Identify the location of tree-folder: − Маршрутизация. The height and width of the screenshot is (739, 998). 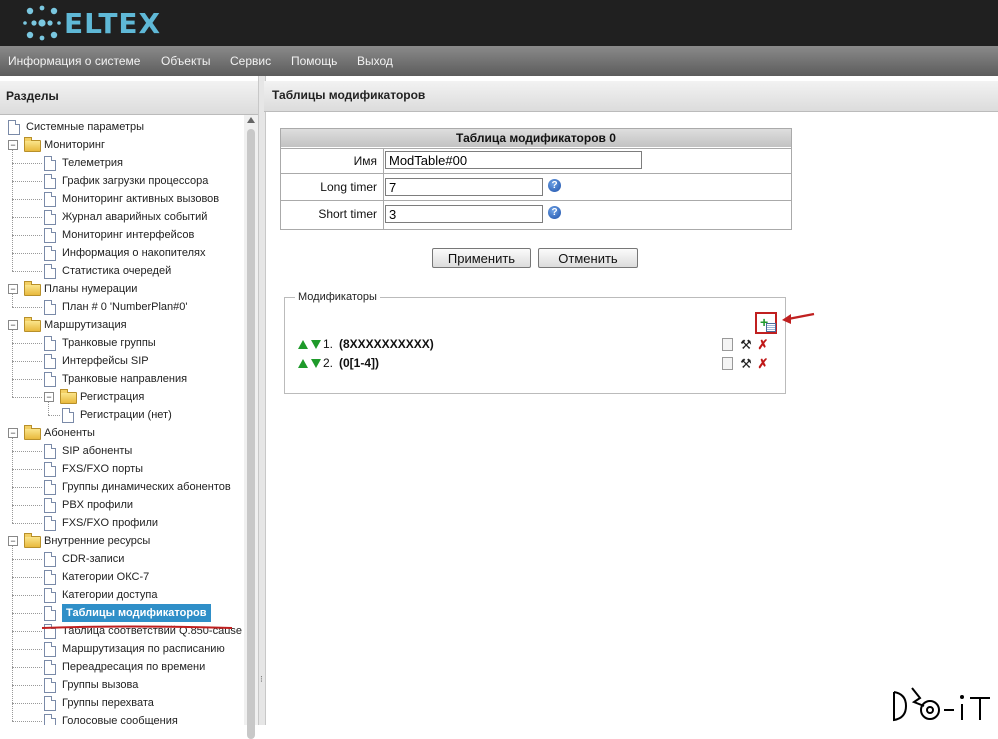
(122, 325).